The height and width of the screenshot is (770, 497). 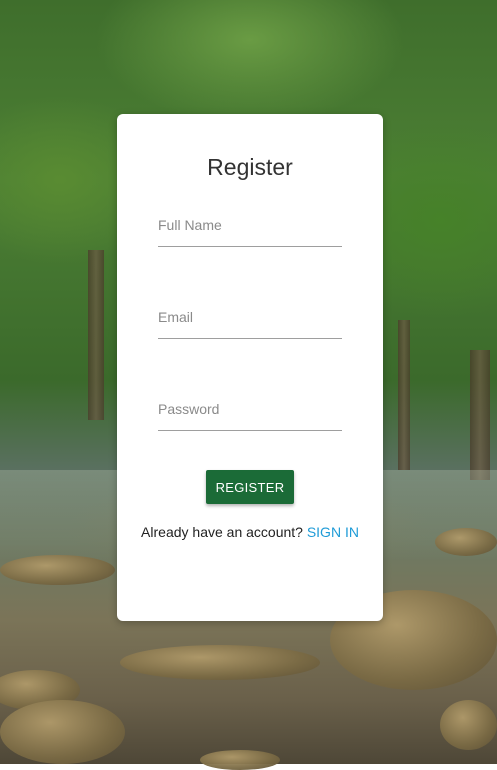 I want to click on password-field, so click(x=250, y=412).